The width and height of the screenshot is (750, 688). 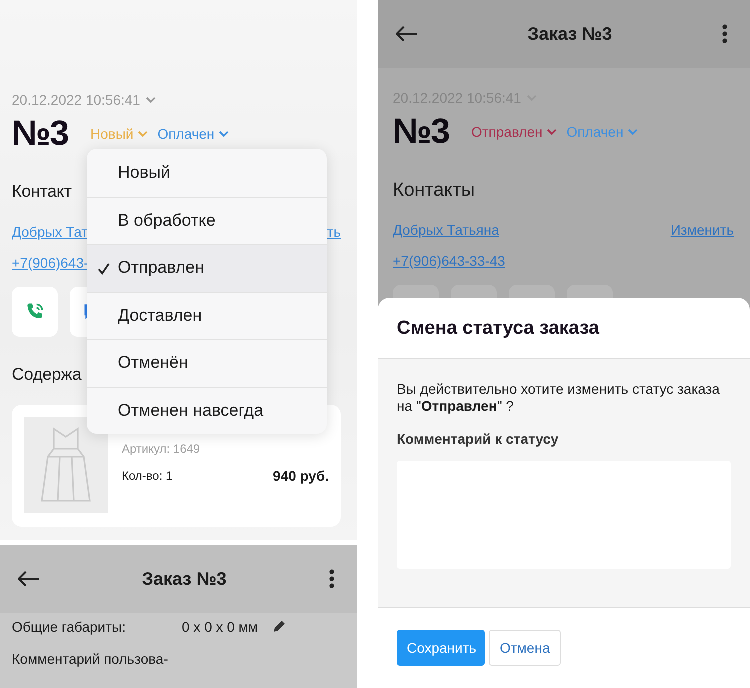 What do you see at coordinates (449, 261) in the screenshot?
I see `phone-link: +7(906)643-33-43` at bounding box center [449, 261].